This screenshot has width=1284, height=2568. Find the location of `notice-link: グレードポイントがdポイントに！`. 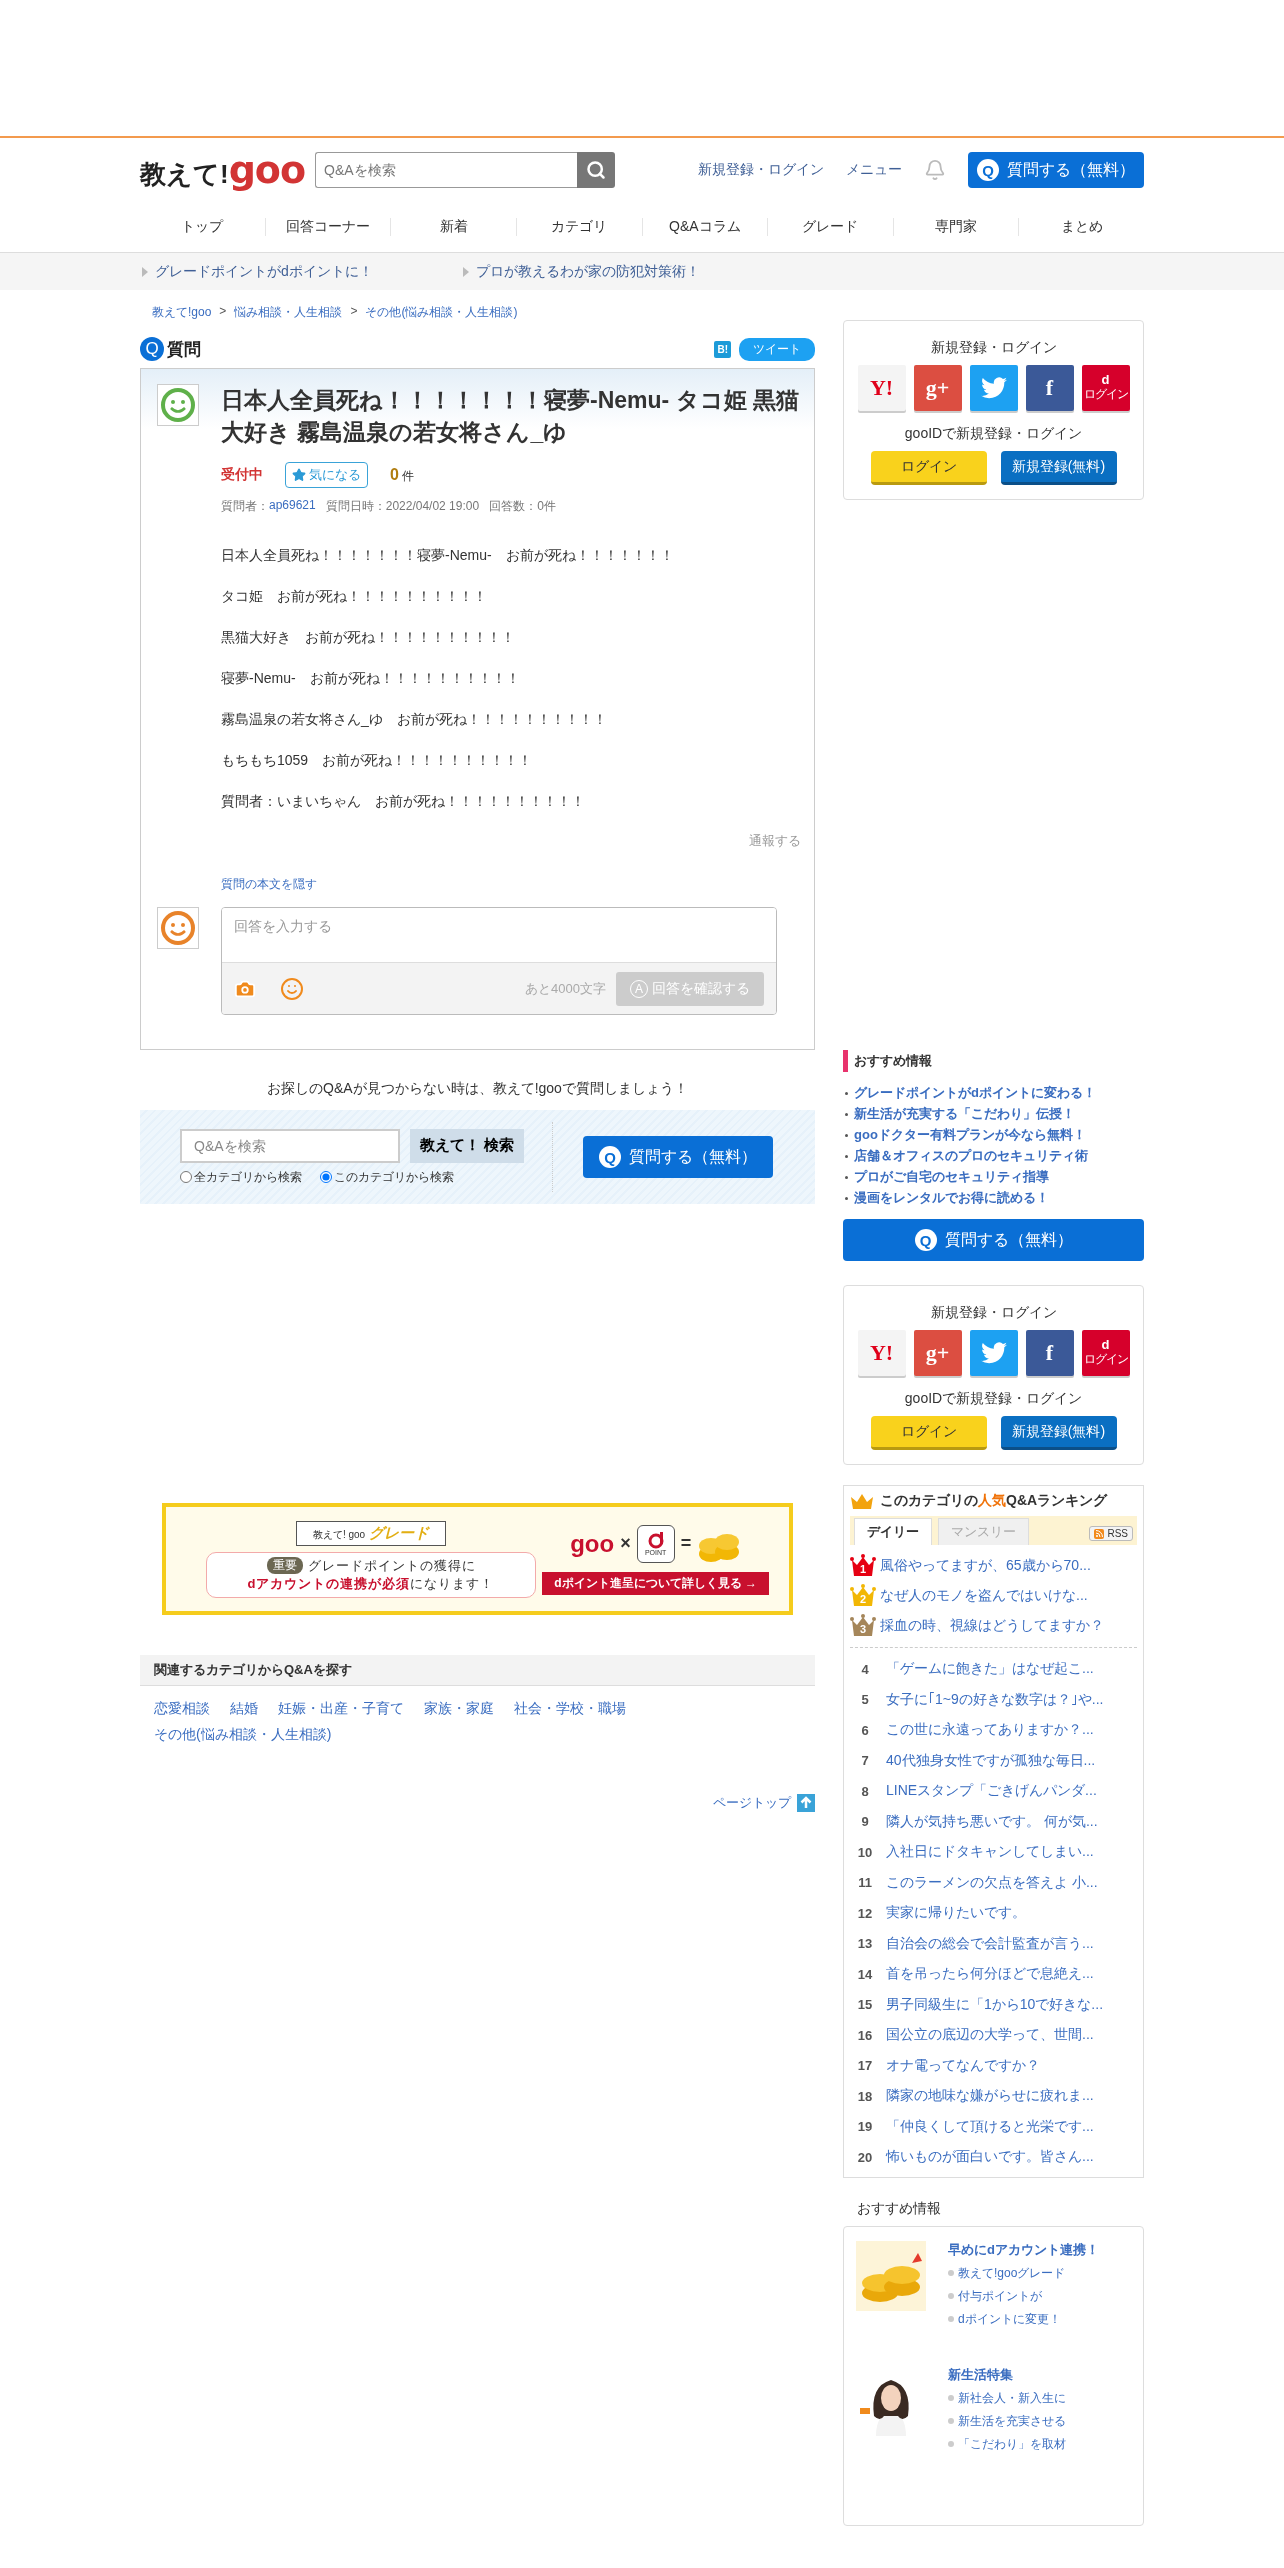

notice-link: グレードポイントがdポイントに！ is located at coordinates (257, 271).